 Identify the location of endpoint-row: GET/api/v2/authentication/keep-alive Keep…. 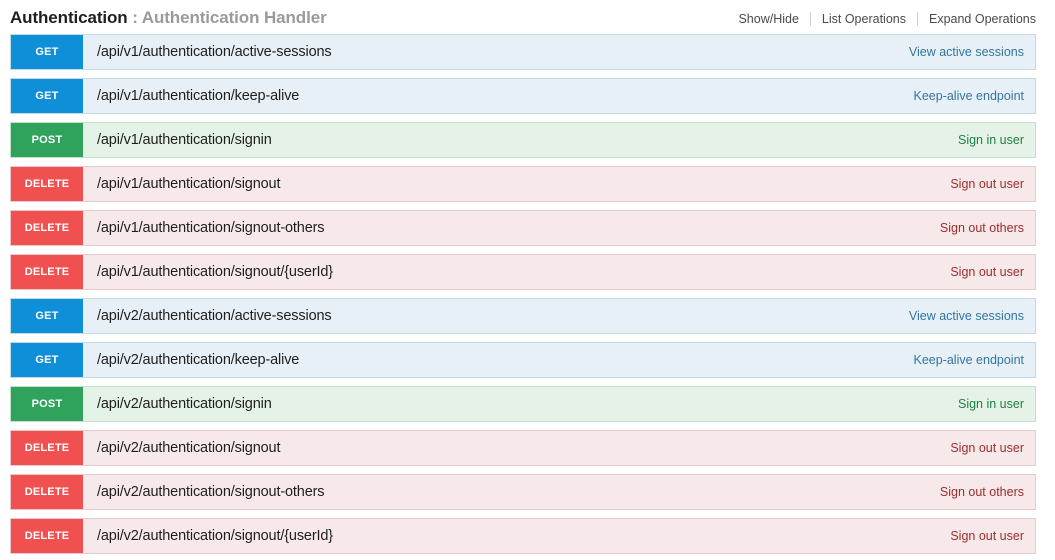
(523, 360).